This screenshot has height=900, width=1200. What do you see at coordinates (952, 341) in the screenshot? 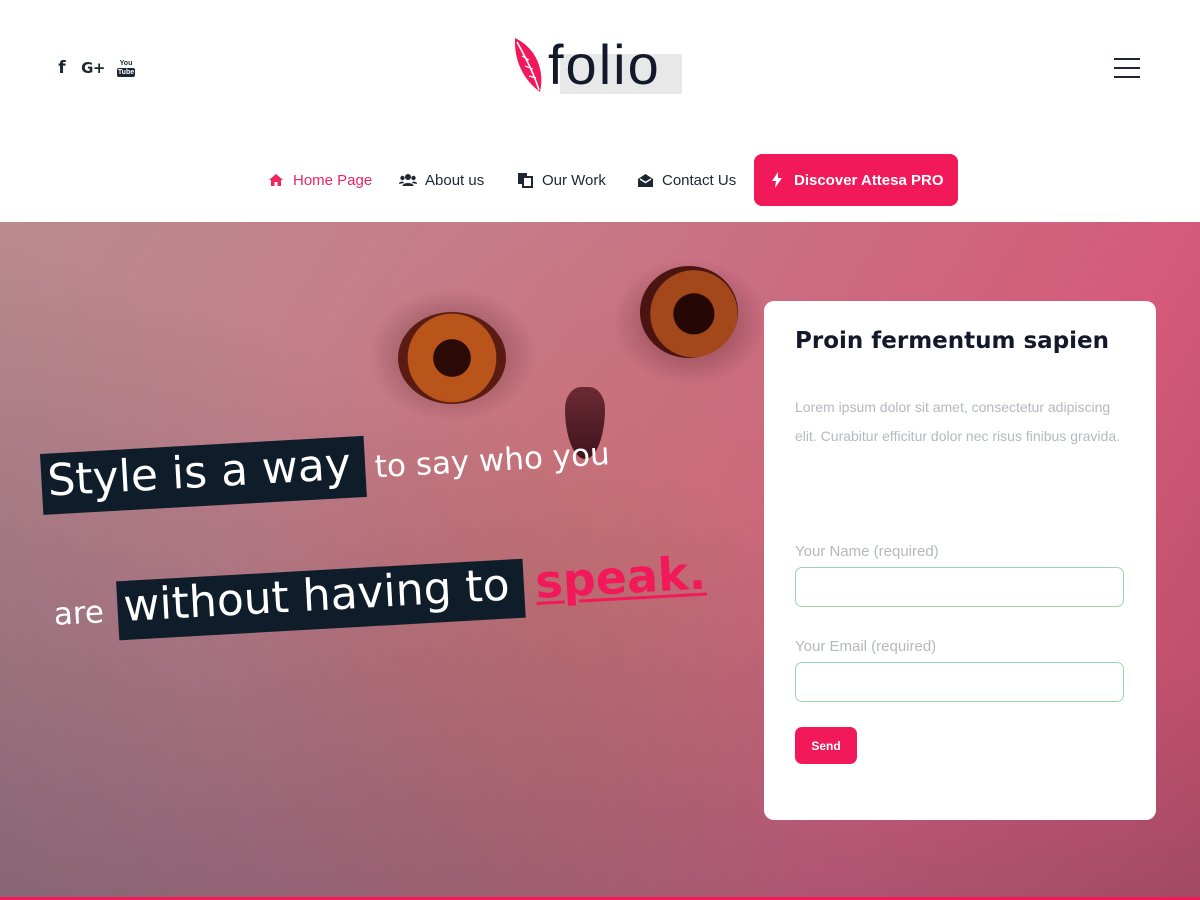
I see `form-title: Proin fermentum sapien` at bounding box center [952, 341].